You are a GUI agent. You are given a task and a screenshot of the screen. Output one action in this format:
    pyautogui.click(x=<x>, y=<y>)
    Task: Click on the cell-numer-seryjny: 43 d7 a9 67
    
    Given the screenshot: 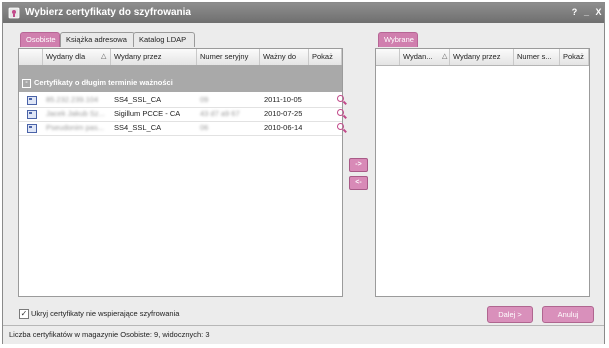 What is the action you would take?
    pyautogui.click(x=220, y=113)
    